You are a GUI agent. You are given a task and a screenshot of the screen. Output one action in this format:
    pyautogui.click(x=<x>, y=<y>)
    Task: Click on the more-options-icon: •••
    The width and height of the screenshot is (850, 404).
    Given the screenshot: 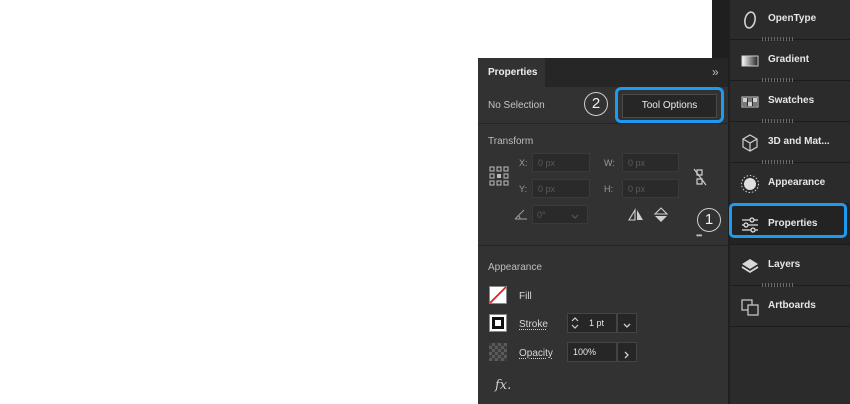 What is the action you would take?
    pyautogui.click(x=699, y=235)
    